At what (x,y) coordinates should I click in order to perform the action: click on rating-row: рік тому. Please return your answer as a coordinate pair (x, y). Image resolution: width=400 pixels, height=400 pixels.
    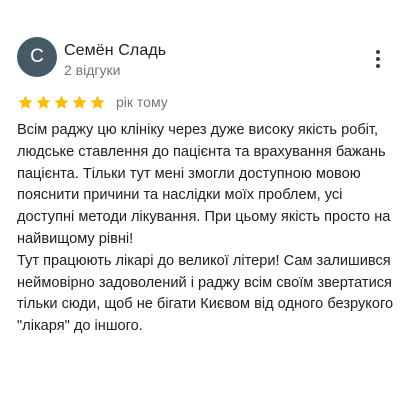
    Looking at the image, I should click on (92, 102).